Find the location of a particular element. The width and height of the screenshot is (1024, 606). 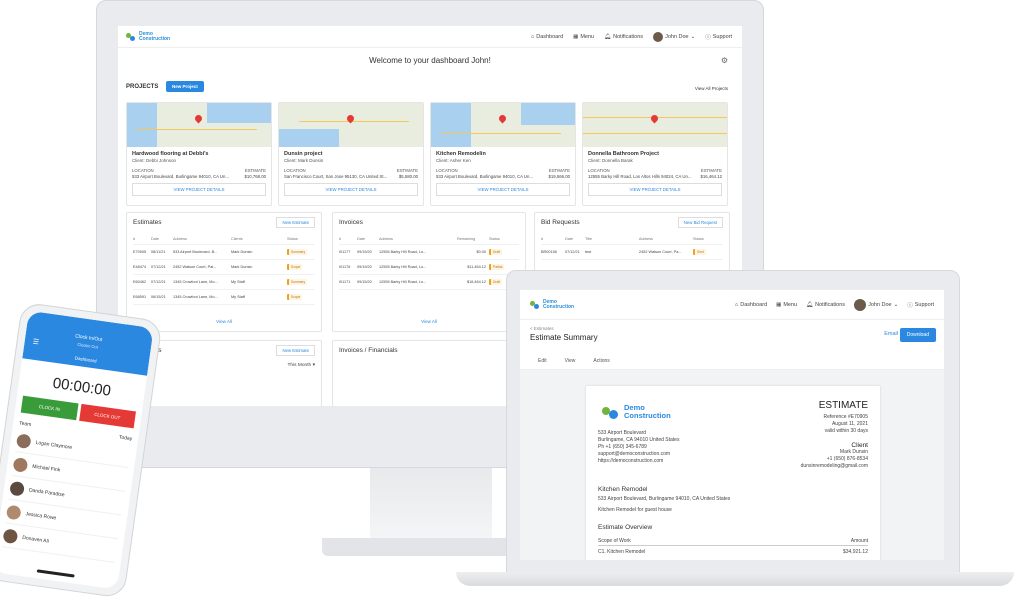

period-select-value: This Month is located at coordinates (299, 365).